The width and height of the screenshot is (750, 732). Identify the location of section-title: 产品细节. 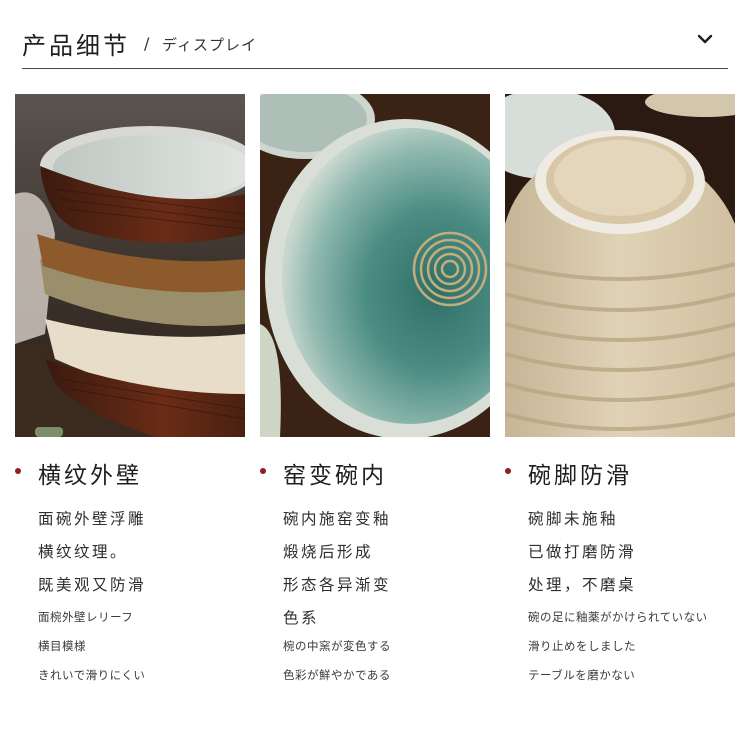
(76, 46).